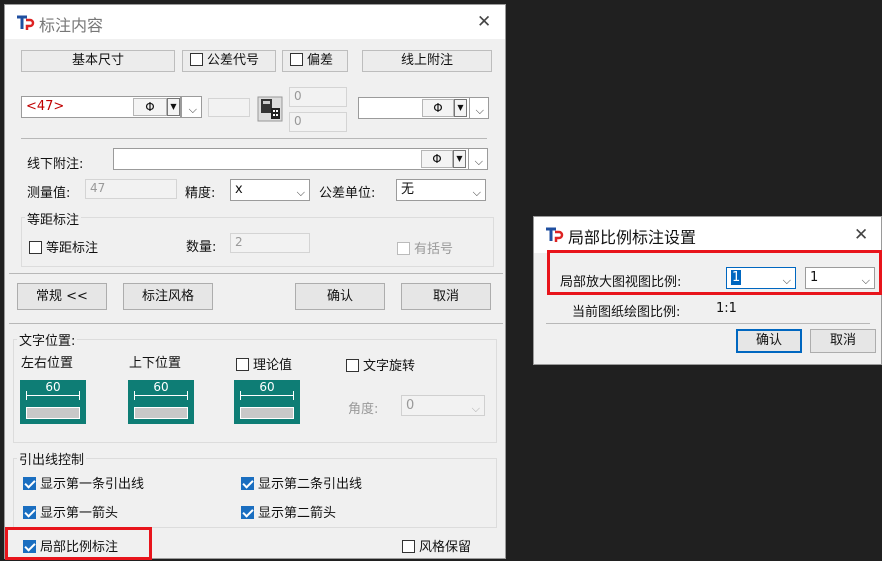 This screenshot has height=561, width=882. Describe the element at coordinates (45, 106) in the screenshot. I see `basic-size-value: <47>` at that location.